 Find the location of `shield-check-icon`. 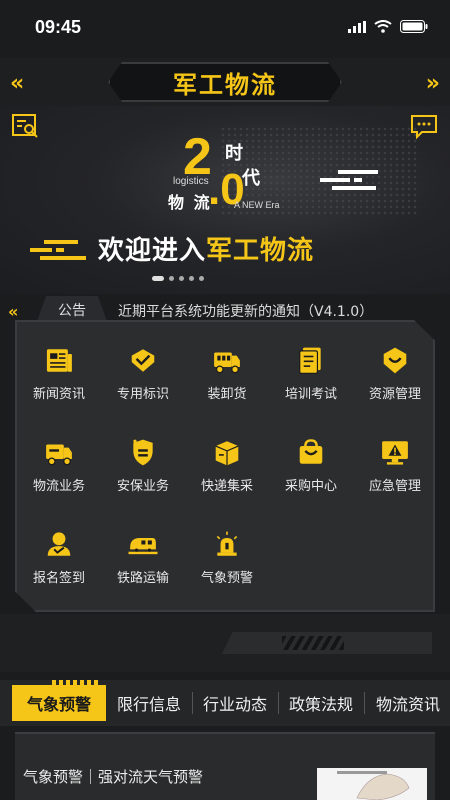

shield-check-icon is located at coordinates (395, 360).